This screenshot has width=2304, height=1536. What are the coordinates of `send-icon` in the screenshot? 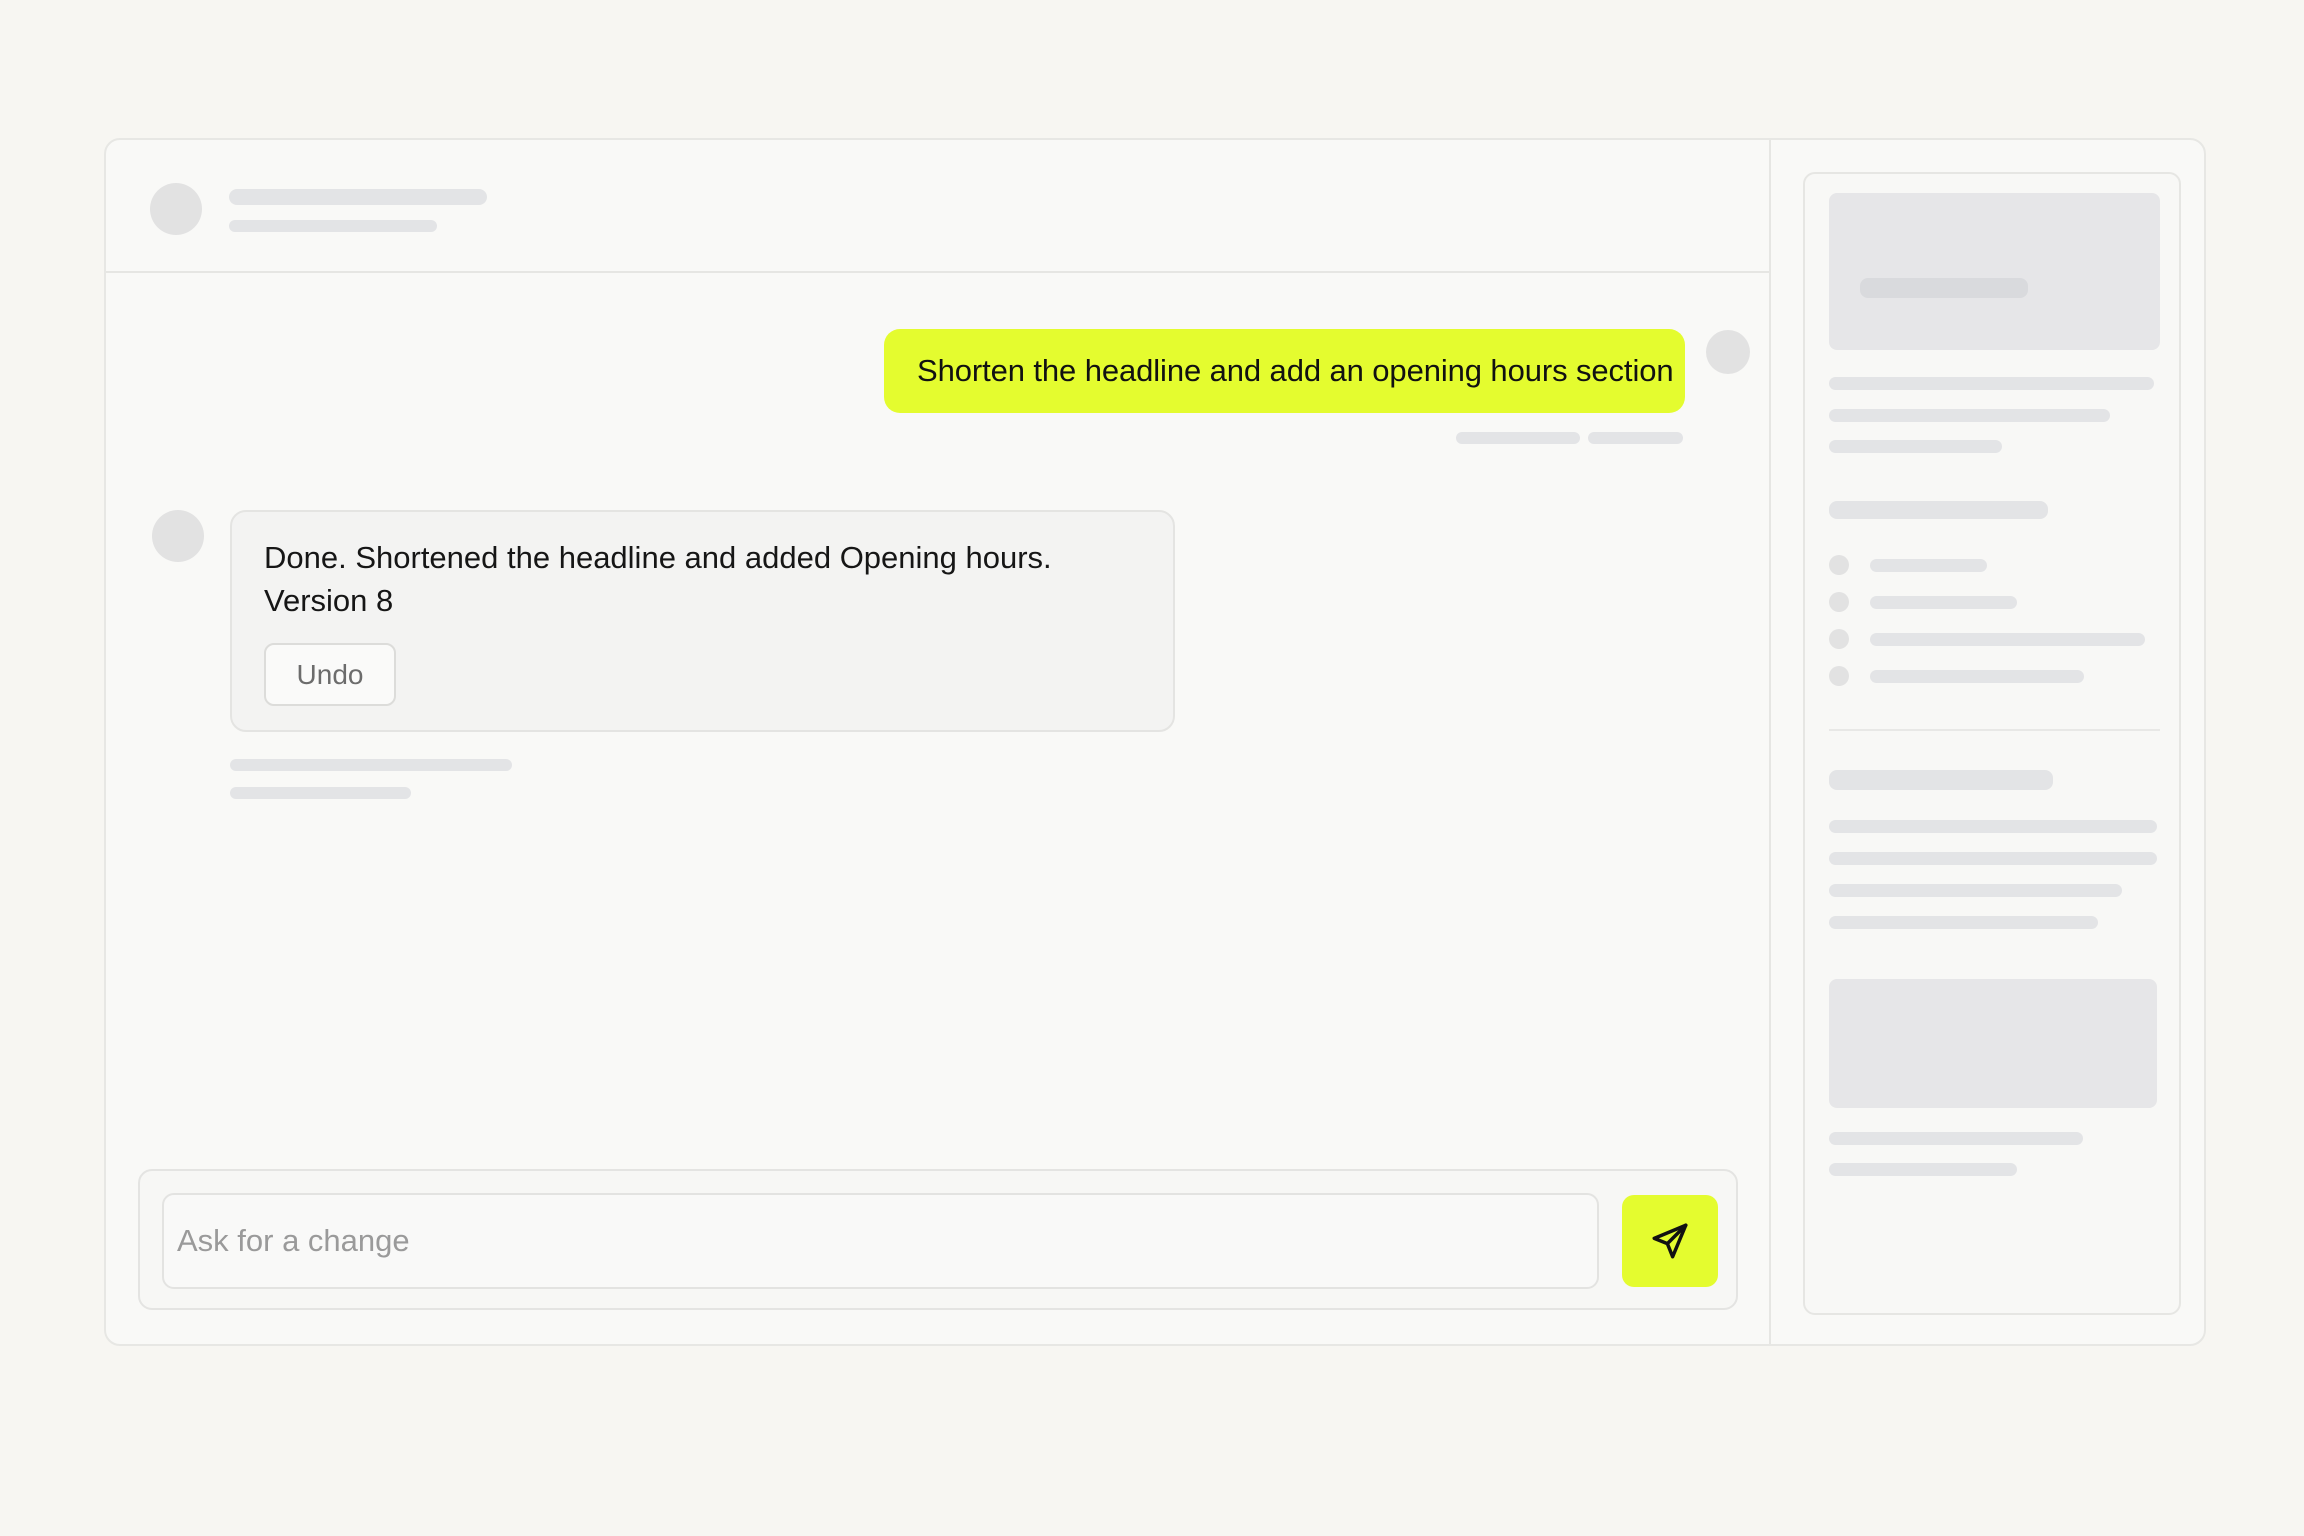 It's located at (1670, 1241).